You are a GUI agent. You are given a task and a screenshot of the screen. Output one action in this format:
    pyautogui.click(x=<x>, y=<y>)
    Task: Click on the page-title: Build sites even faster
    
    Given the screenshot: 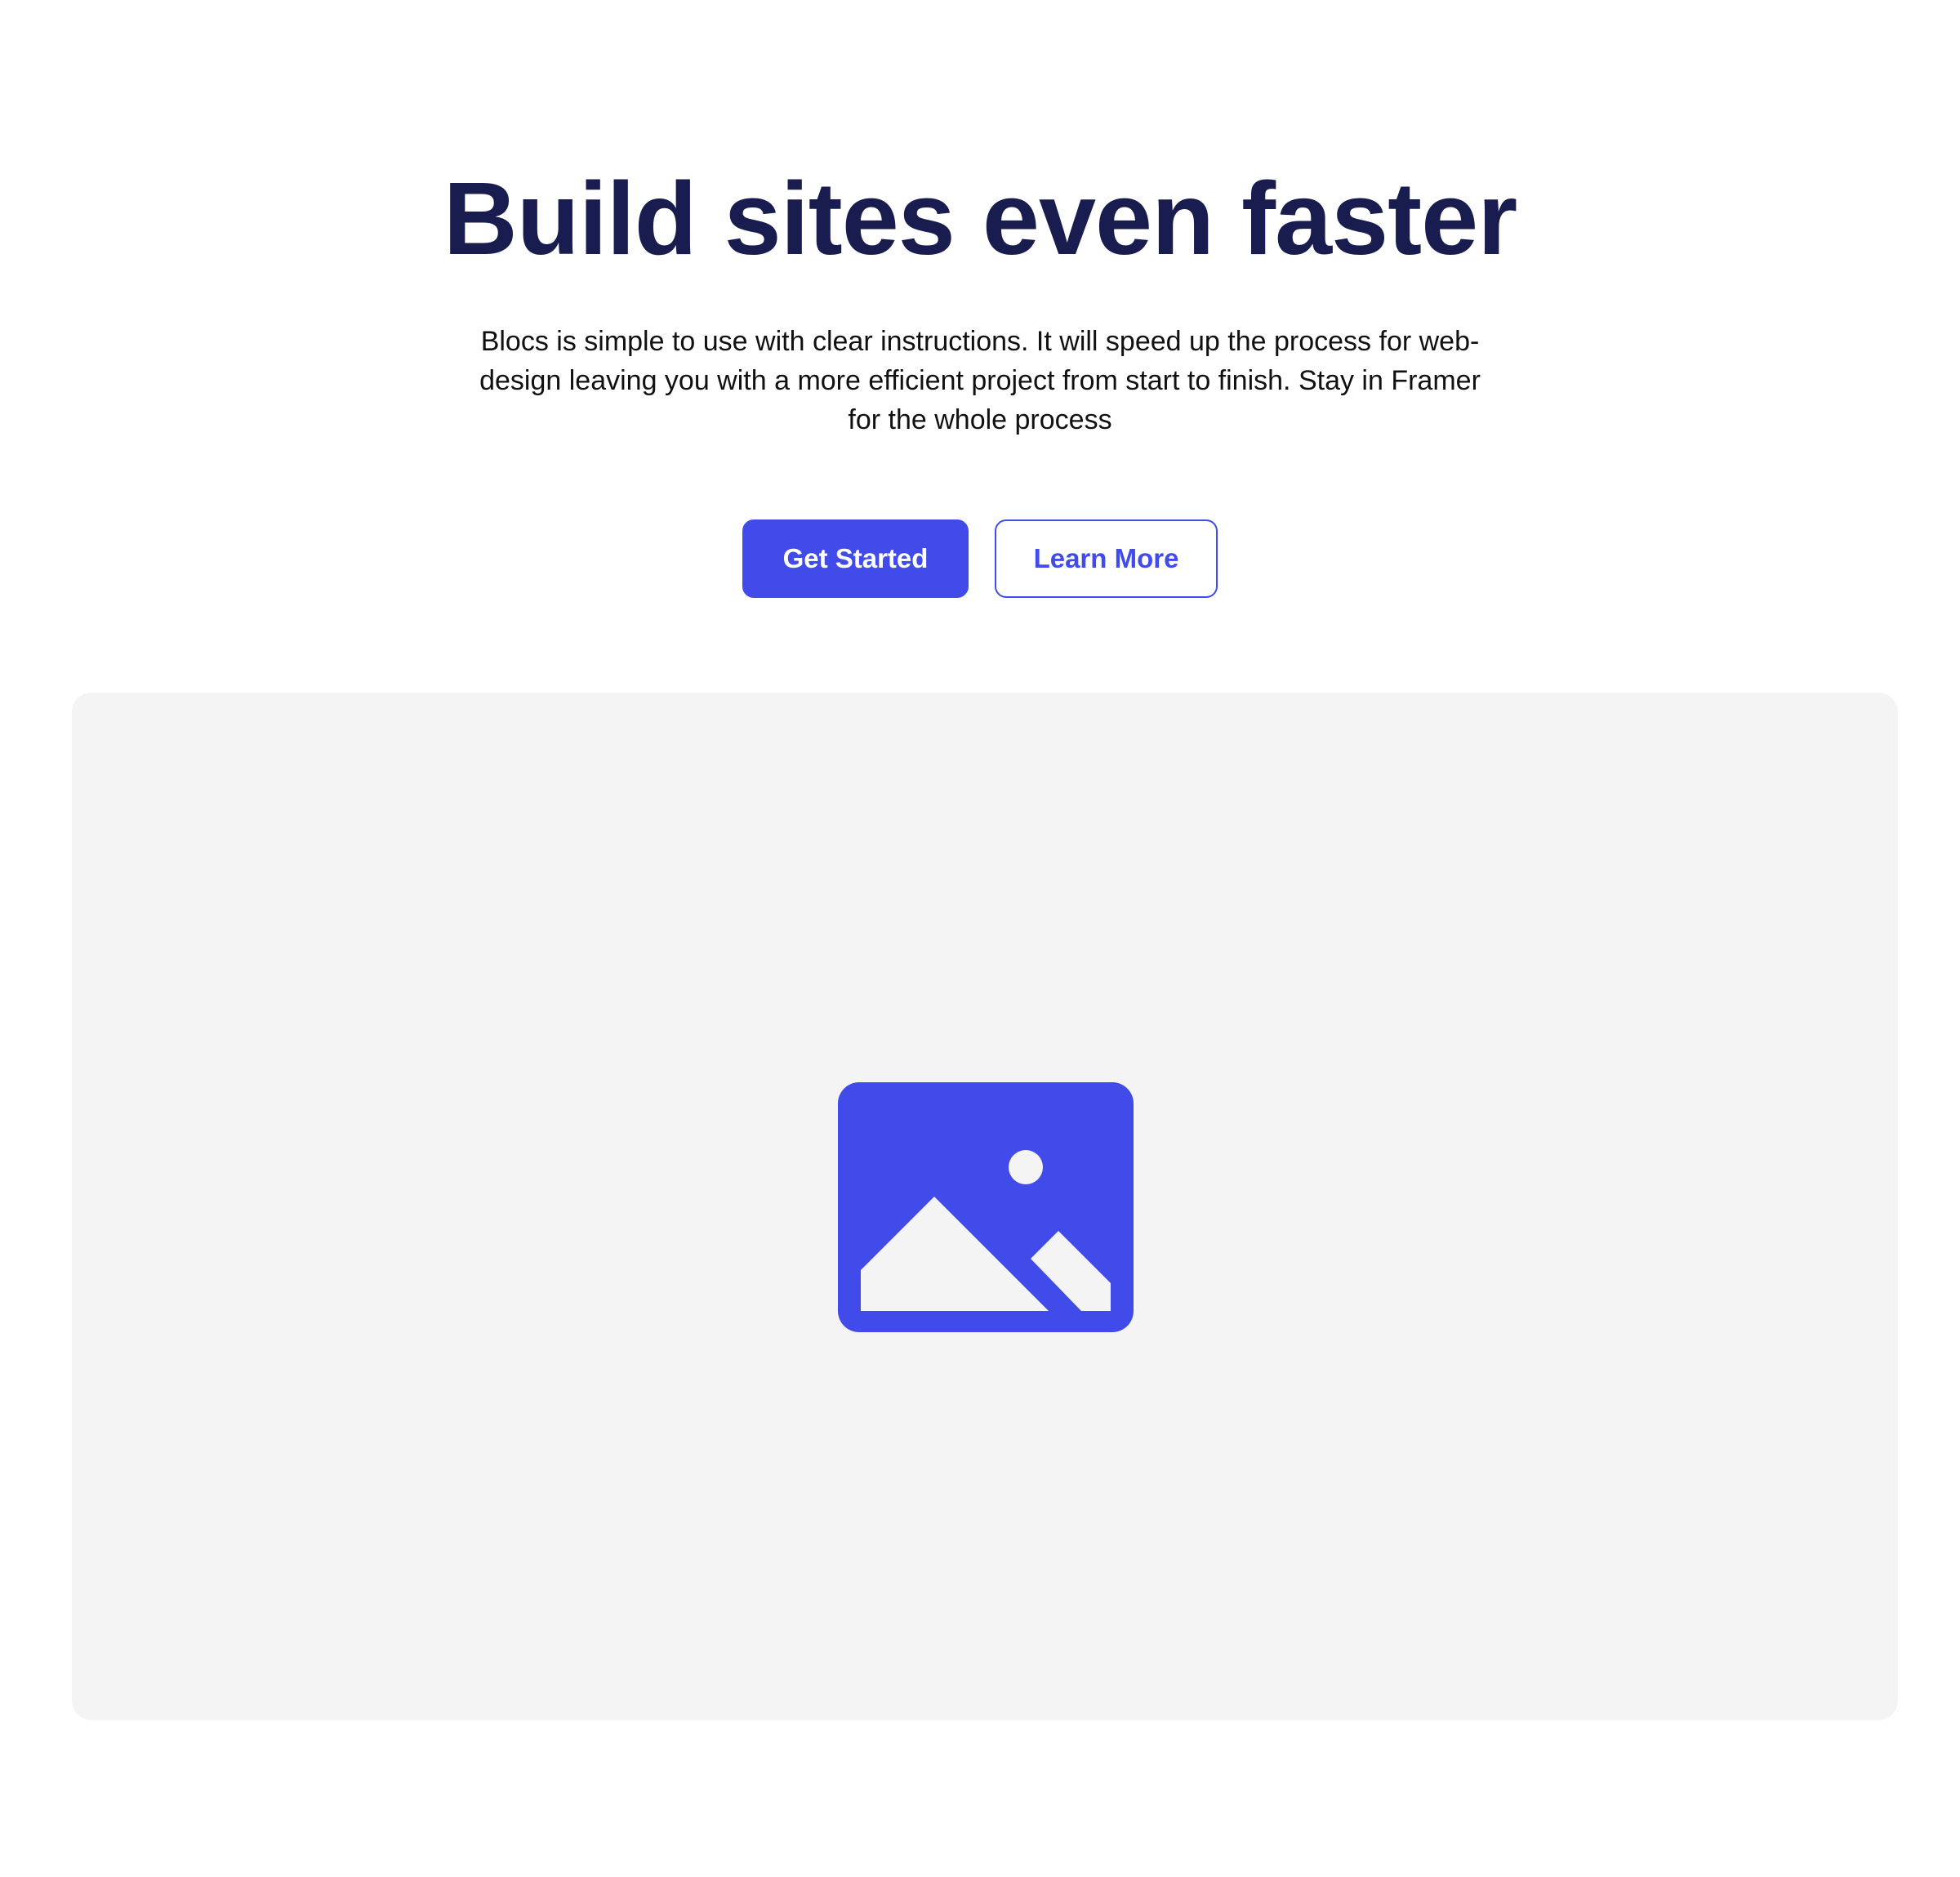 What is the action you would take?
    pyautogui.click(x=980, y=218)
    